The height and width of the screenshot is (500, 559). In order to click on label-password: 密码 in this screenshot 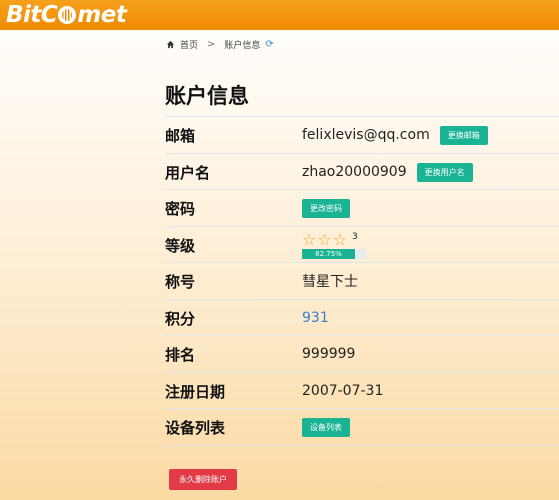, I will do `click(180, 208)`.